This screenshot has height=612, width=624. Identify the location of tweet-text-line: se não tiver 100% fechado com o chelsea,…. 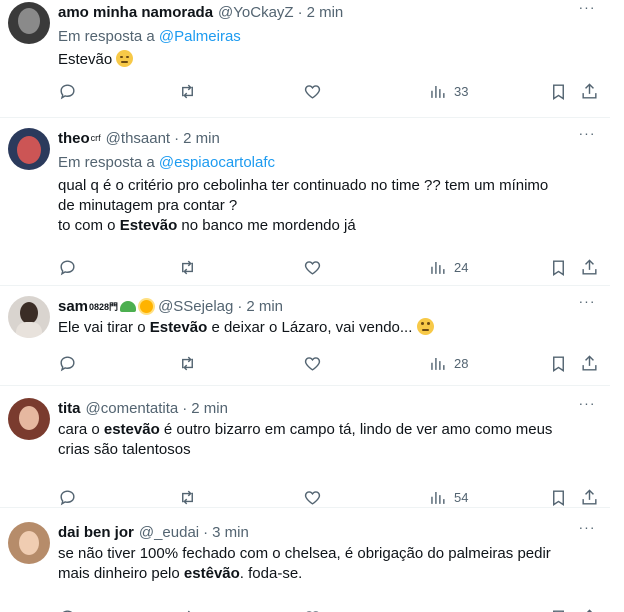
(304, 553).